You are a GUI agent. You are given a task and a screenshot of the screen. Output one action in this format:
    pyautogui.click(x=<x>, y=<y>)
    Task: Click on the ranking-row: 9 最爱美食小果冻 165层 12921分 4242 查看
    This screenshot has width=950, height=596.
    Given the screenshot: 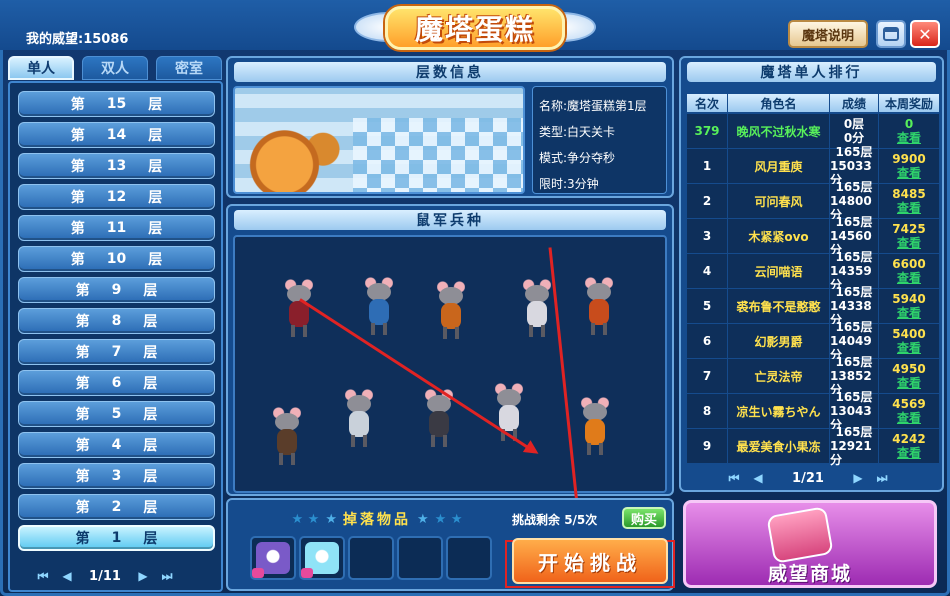 What is the action you would take?
    pyautogui.click(x=813, y=446)
    